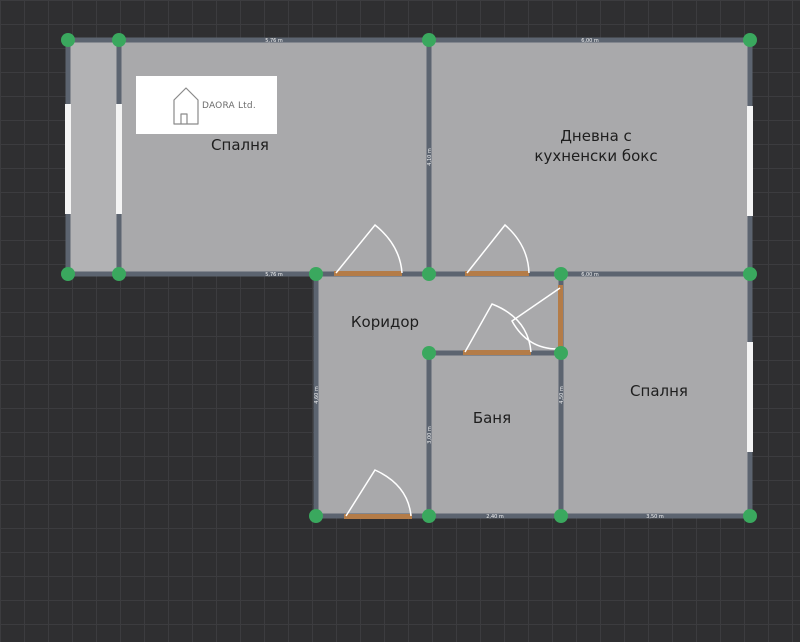 The width and height of the screenshot is (800, 642). I want to click on dim-corridor-height: 4,60 m, so click(317, 395).